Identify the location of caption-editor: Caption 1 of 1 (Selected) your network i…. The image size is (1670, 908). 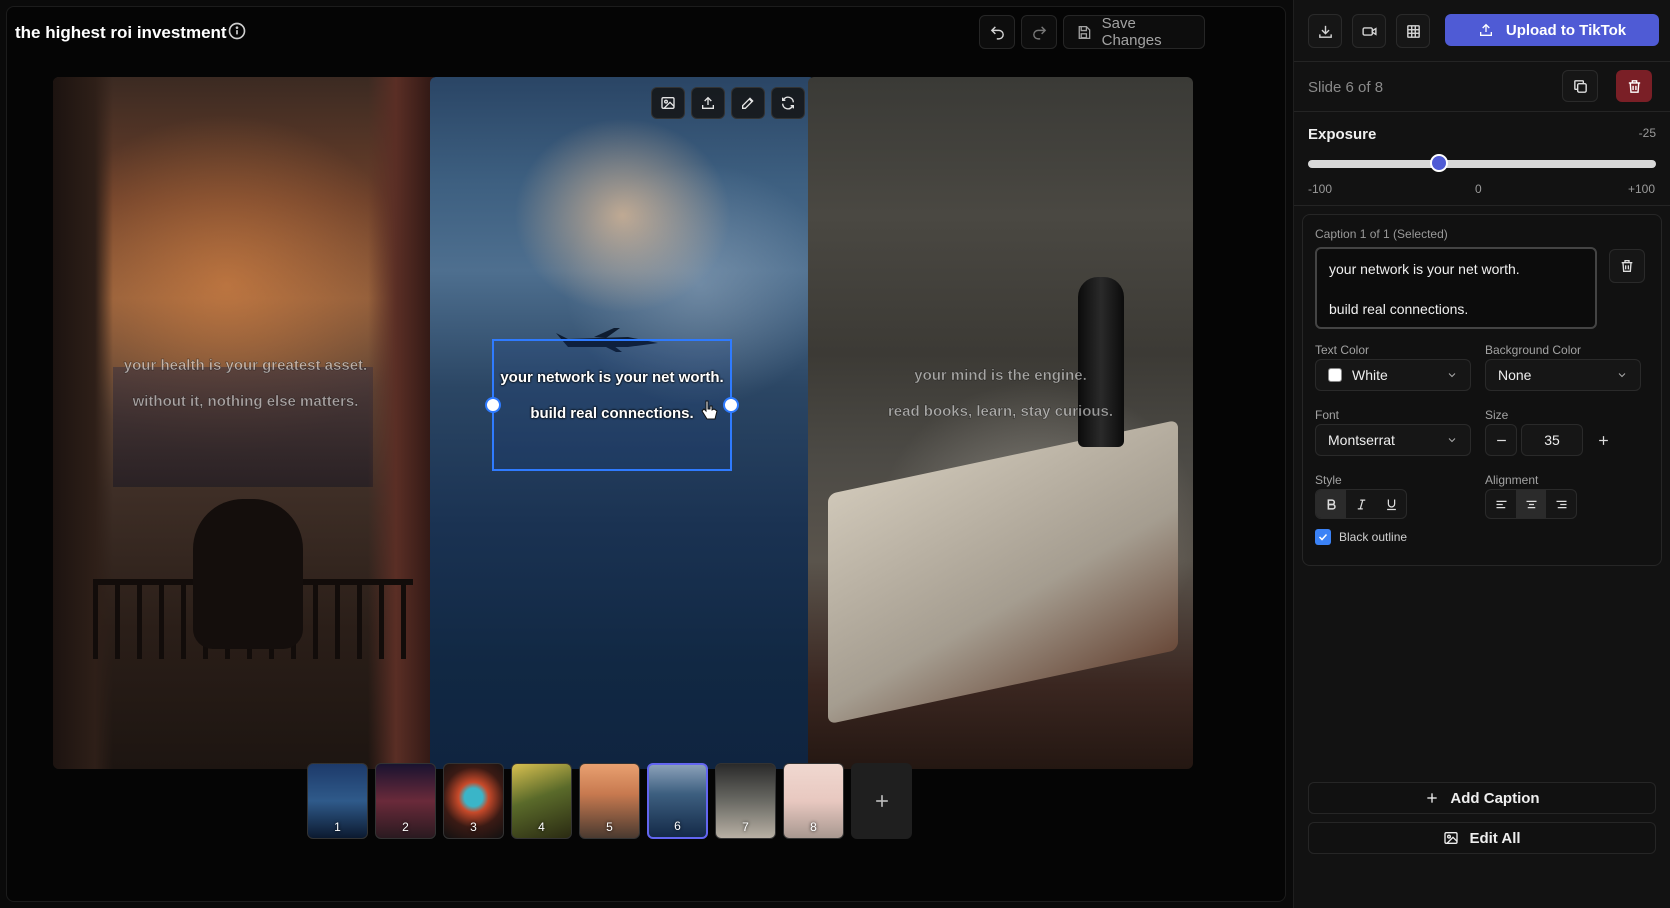
(1482, 390).